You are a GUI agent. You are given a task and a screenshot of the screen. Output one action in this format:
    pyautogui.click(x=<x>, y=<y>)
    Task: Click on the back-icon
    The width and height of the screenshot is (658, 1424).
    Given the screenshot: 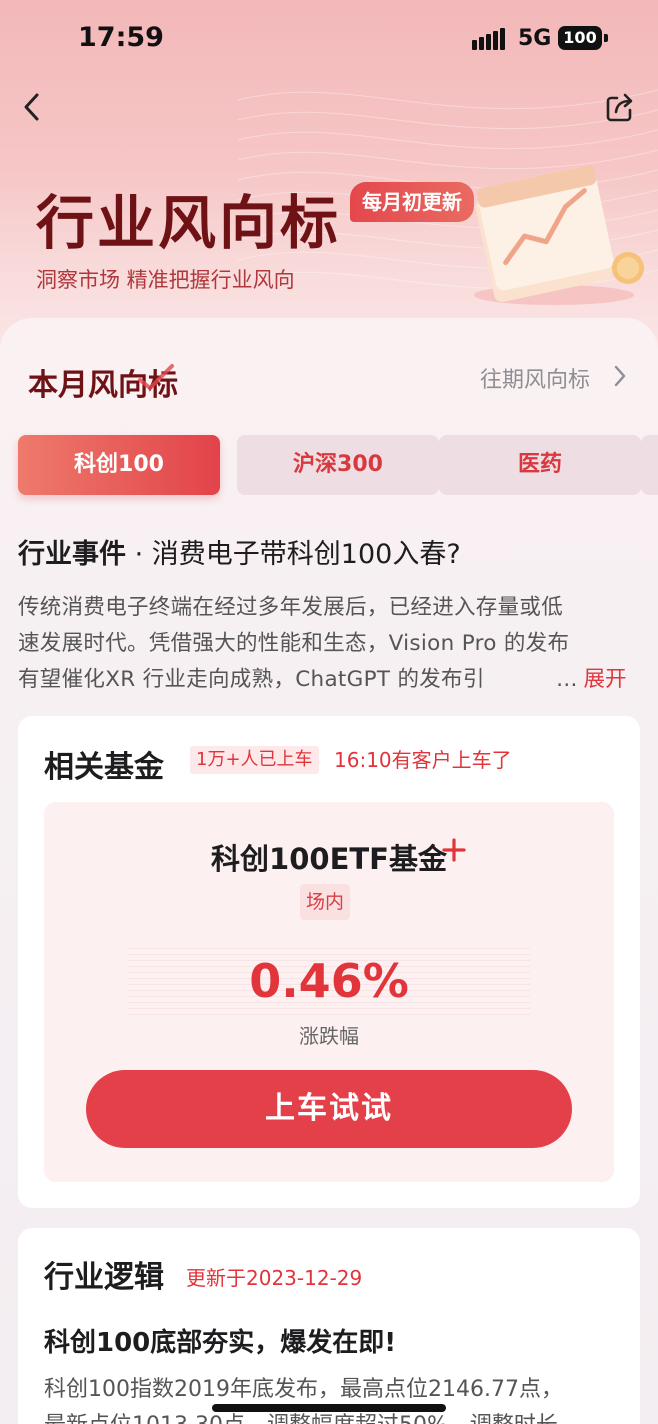 What is the action you would take?
    pyautogui.click(x=33, y=107)
    